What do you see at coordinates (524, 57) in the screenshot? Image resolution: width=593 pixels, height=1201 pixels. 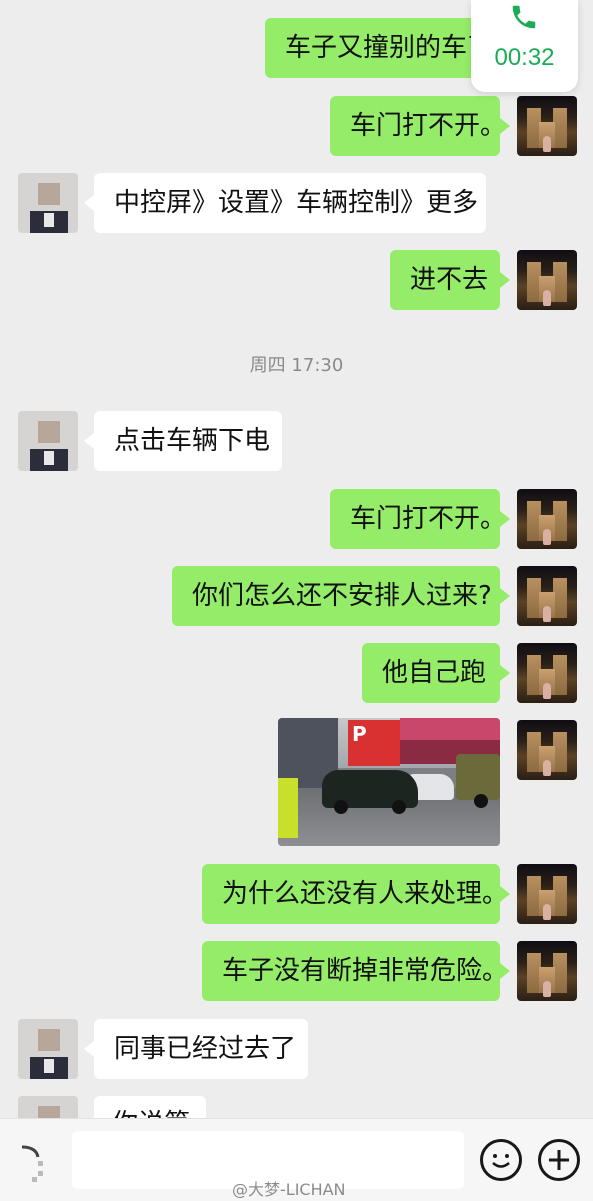 I see `call-duration: 00:32` at bounding box center [524, 57].